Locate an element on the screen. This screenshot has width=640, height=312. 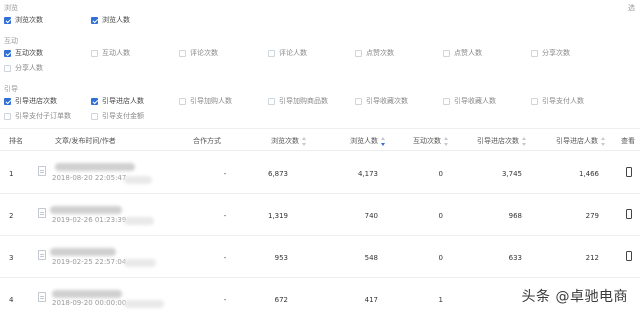
guide-visits-cell: 968 is located at coordinates (515, 216).